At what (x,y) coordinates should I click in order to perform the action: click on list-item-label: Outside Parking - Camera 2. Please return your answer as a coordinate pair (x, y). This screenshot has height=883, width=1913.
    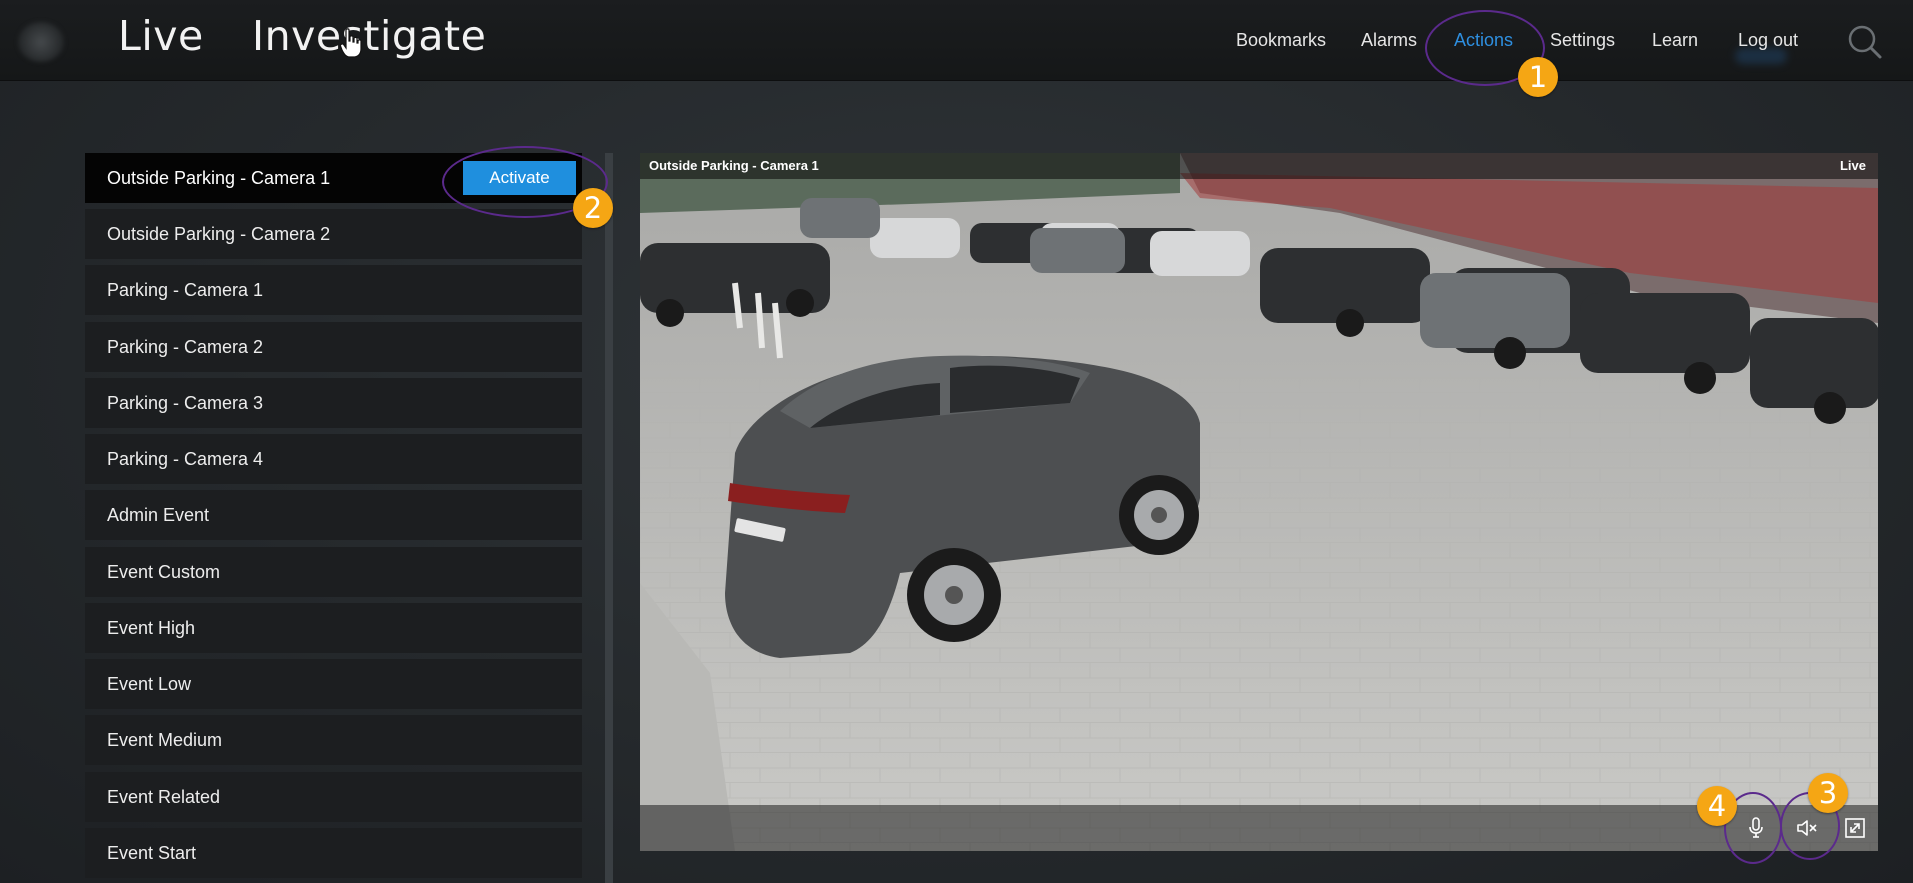
    Looking at the image, I should click on (219, 234).